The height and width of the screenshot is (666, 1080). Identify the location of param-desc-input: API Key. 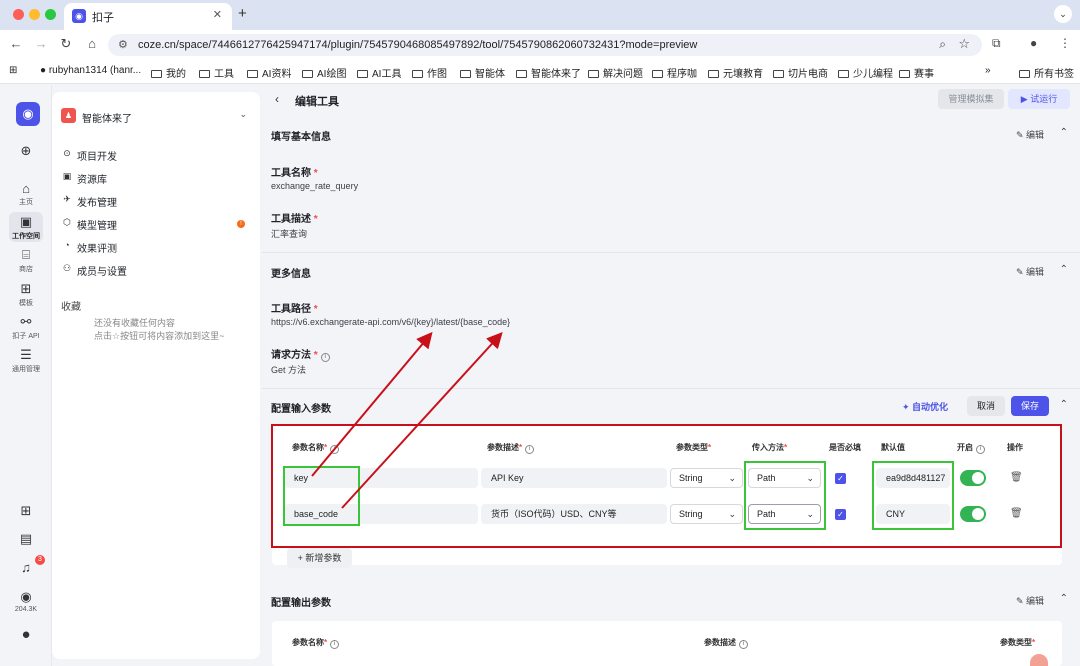
(574, 478).